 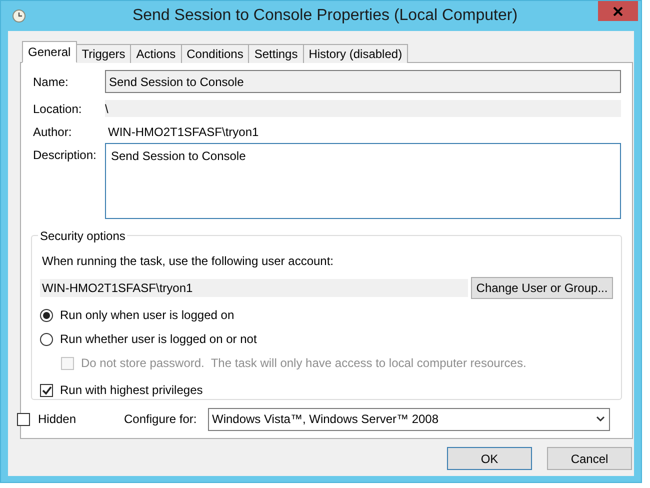 What do you see at coordinates (276, 53) in the screenshot?
I see `tab: Settings` at bounding box center [276, 53].